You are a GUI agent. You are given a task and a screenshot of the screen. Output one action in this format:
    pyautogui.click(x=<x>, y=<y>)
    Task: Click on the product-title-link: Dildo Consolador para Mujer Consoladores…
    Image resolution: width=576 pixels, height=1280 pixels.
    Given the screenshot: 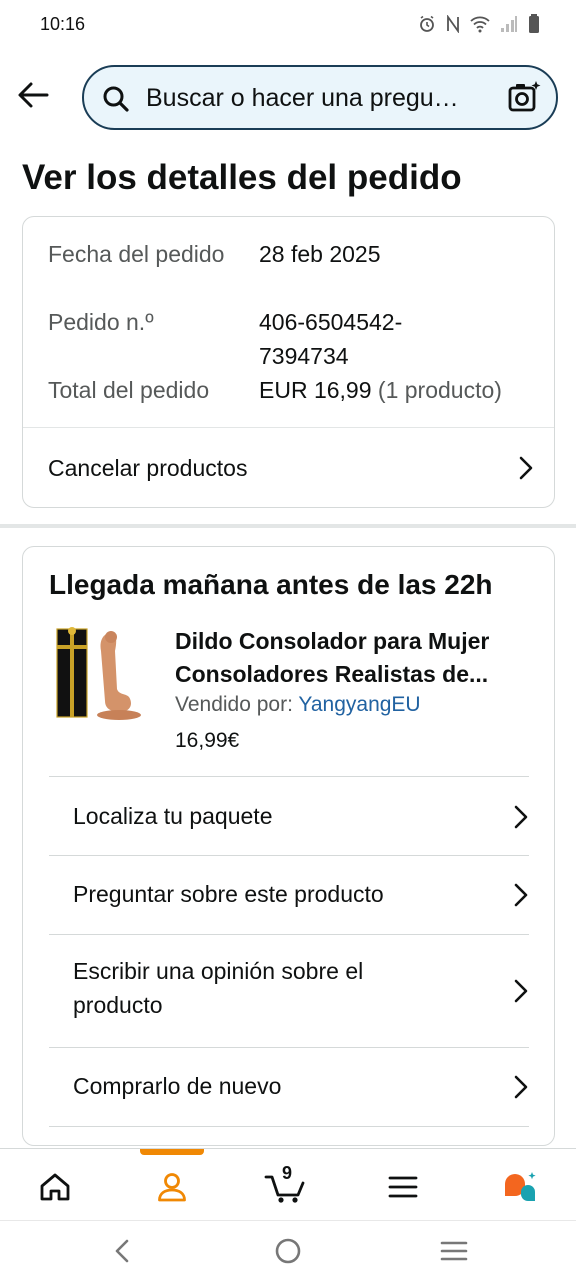 What is the action you would take?
    pyautogui.click(x=355, y=658)
    